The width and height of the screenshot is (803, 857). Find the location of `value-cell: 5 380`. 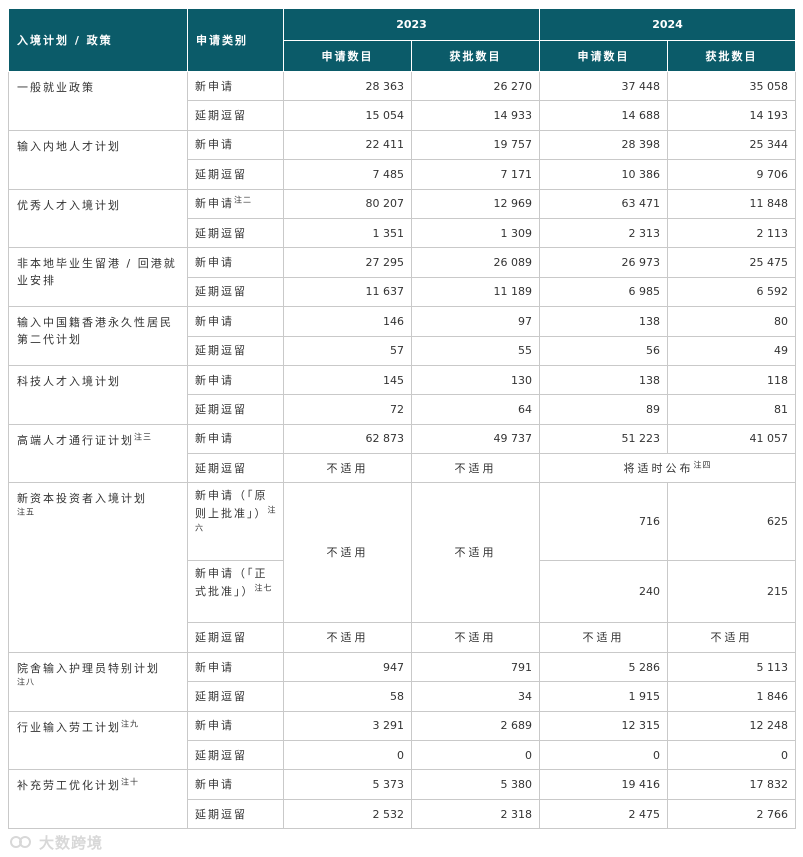

value-cell: 5 380 is located at coordinates (475, 784).